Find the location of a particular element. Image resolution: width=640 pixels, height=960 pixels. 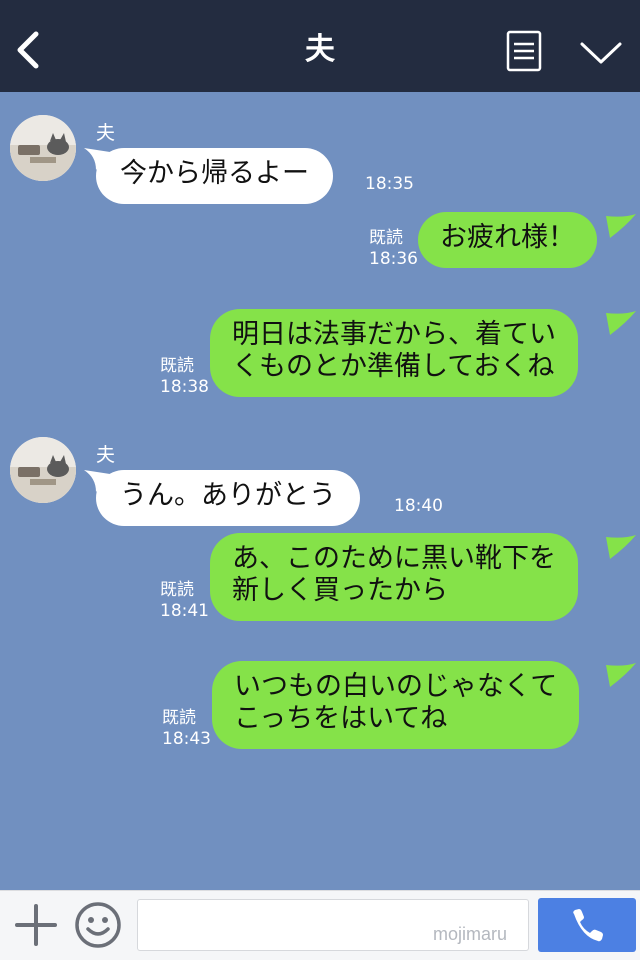

message-bubble: 今から帰るよー is located at coordinates (214, 176).